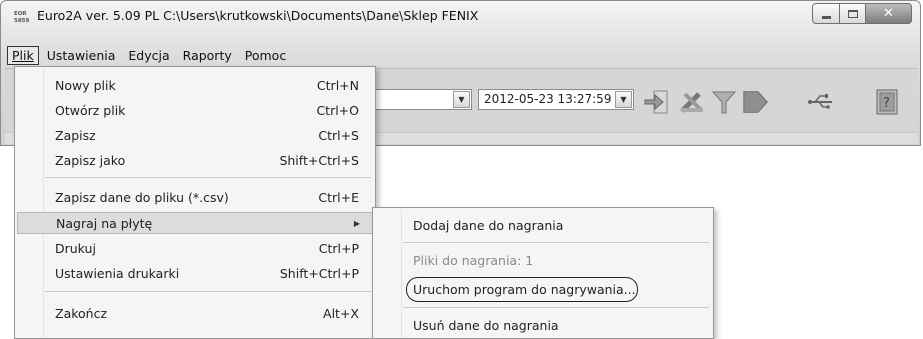 Image resolution: width=923 pixels, height=339 pixels. I want to click on usb-button, so click(821, 102).